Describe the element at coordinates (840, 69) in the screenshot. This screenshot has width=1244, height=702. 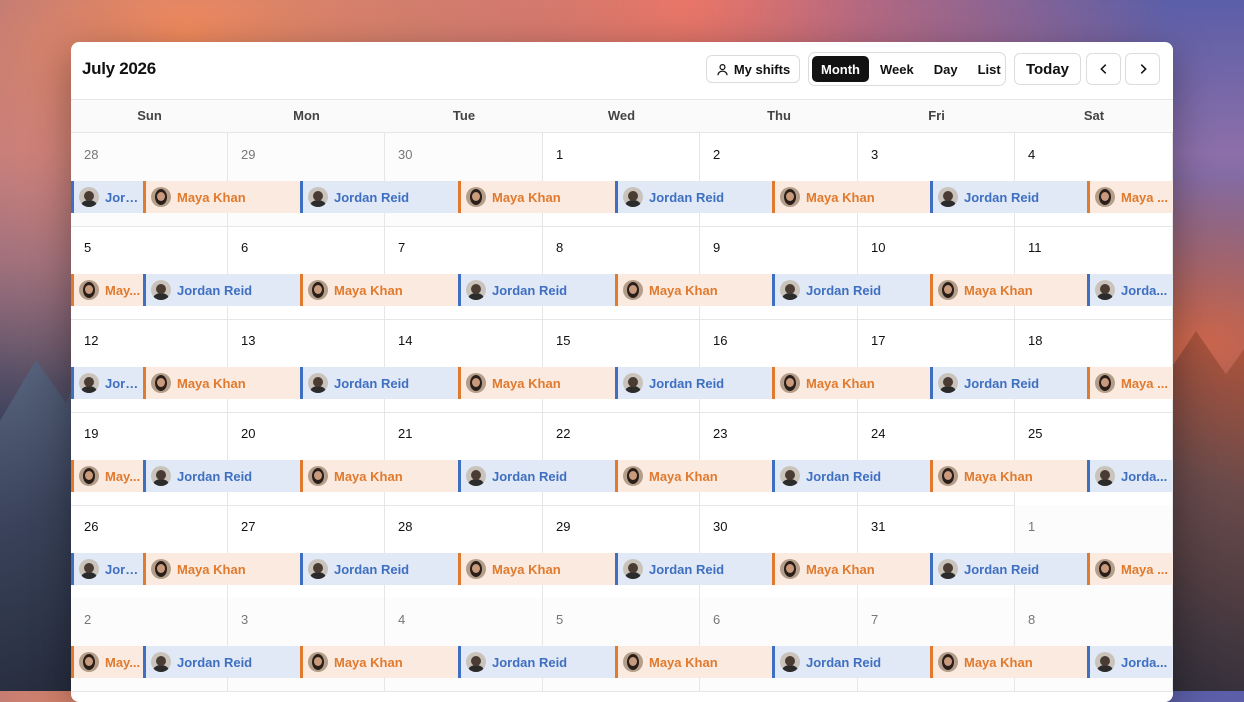
I see `view-month-tab: Month` at that location.